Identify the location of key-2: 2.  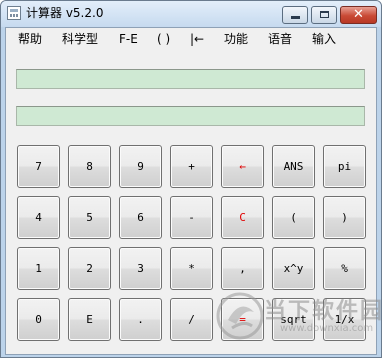
(89, 268).